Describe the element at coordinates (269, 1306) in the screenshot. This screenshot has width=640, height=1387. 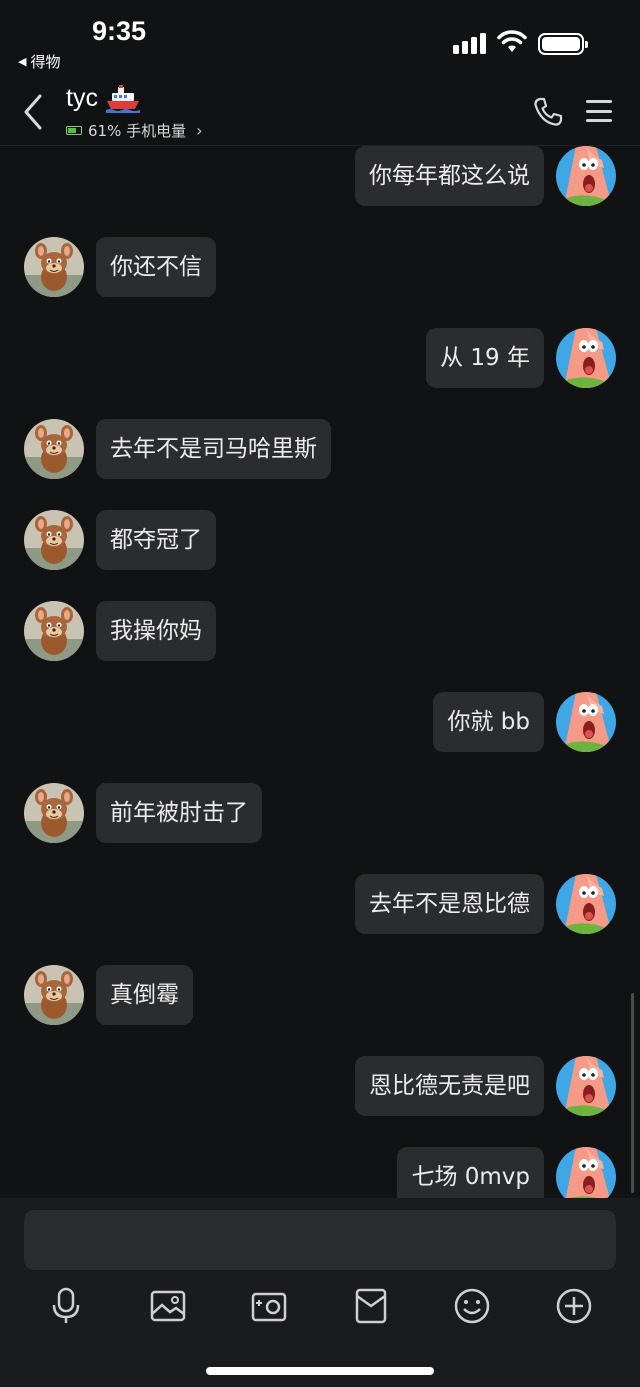
I see `camera-icon` at that location.